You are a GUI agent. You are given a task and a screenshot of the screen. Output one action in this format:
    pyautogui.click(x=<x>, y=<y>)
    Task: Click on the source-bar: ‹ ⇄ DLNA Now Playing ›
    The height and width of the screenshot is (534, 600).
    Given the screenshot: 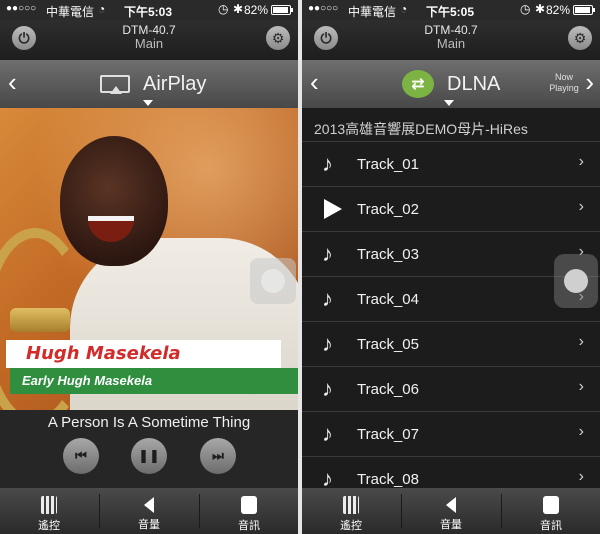 What is the action you would take?
    pyautogui.click(x=451, y=84)
    